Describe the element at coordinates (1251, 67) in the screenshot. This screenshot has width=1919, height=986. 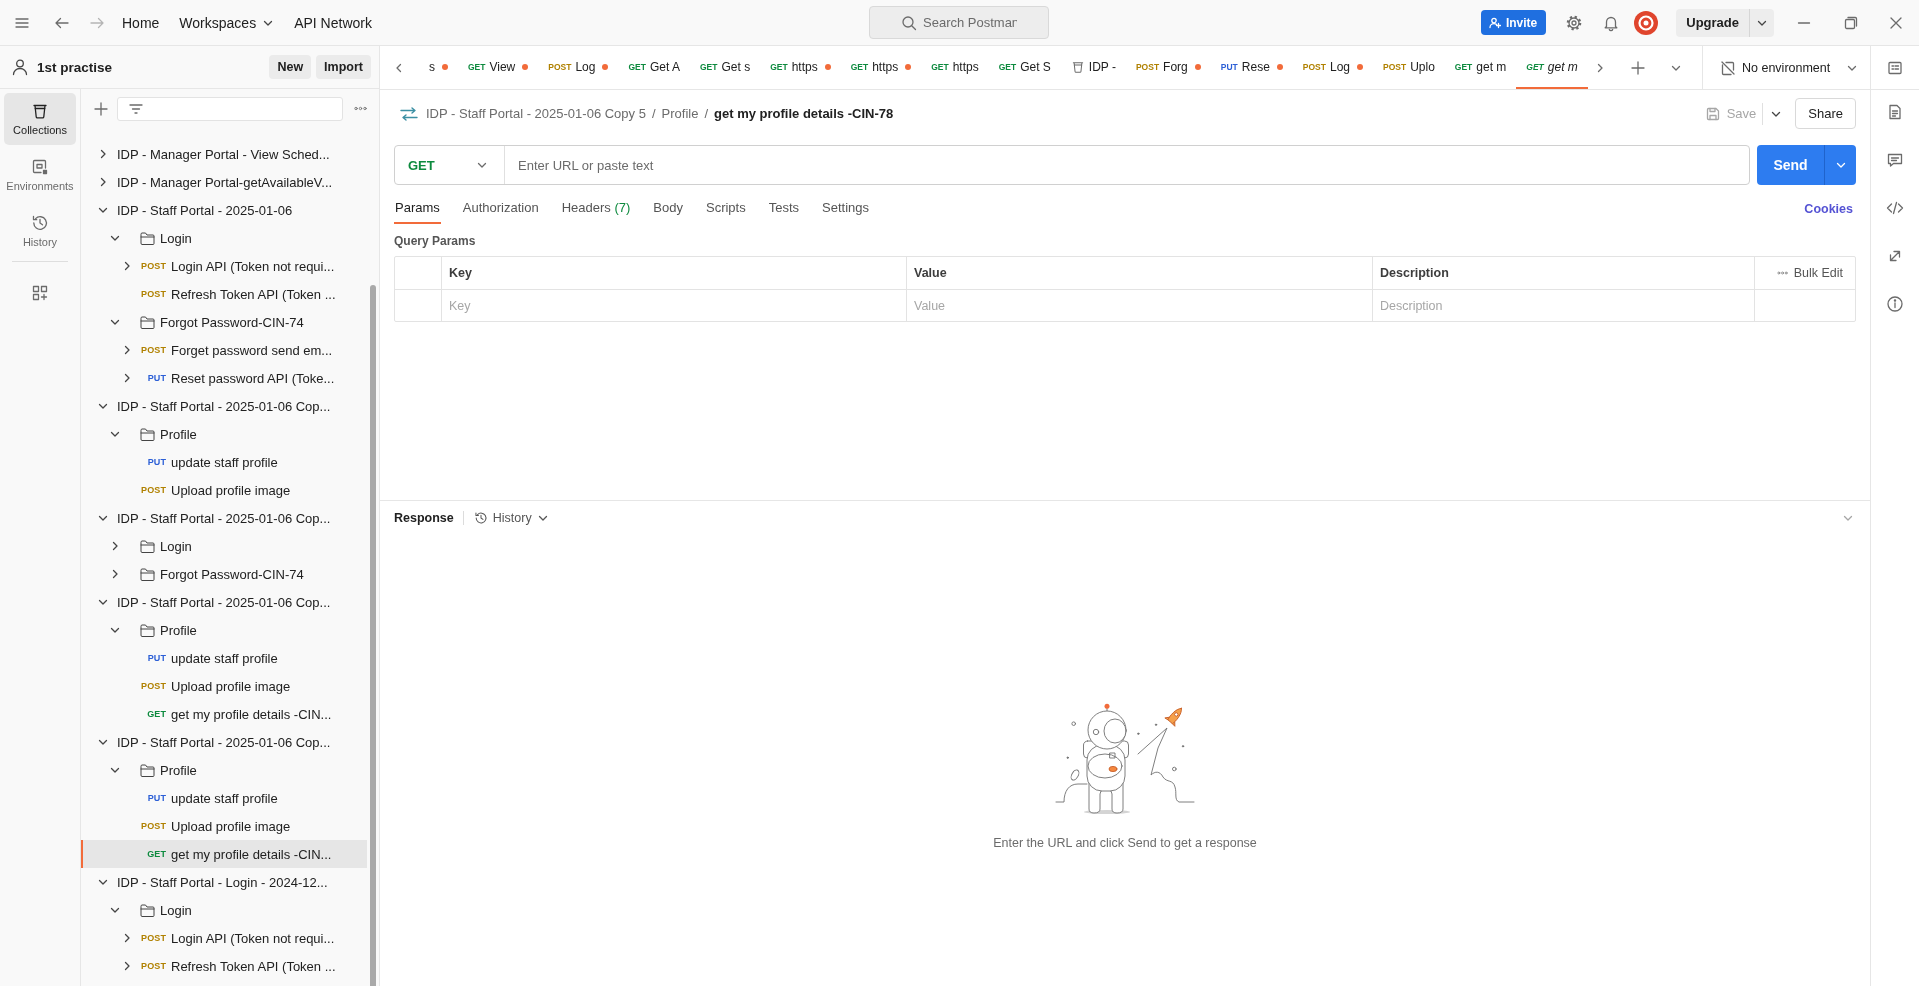
I see `editor-tab: PUT Rese` at that location.